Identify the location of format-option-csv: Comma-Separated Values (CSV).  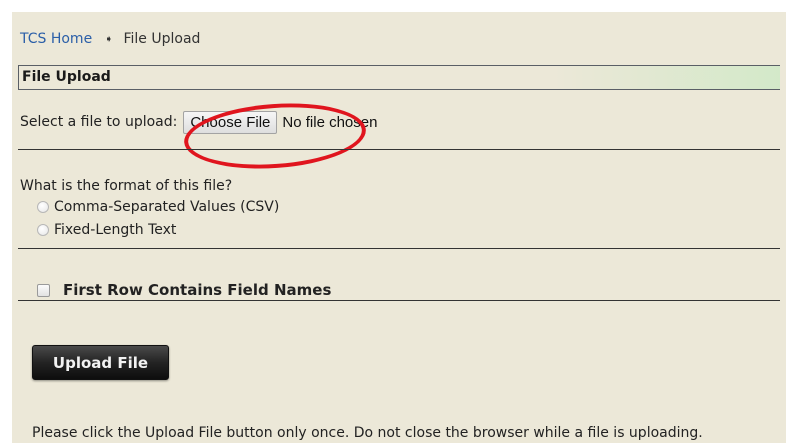
(158, 207).